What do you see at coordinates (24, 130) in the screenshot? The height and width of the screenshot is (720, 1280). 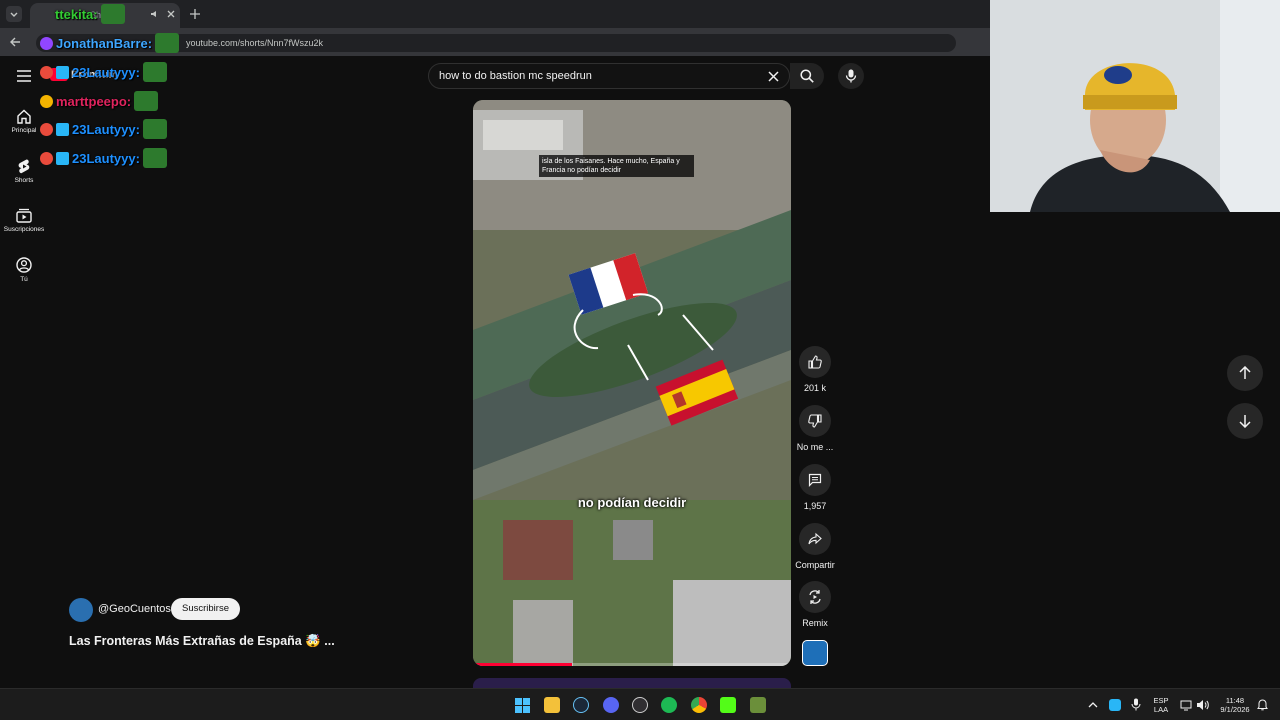 I see `sidebar-item-label: Principal` at bounding box center [24, 130].